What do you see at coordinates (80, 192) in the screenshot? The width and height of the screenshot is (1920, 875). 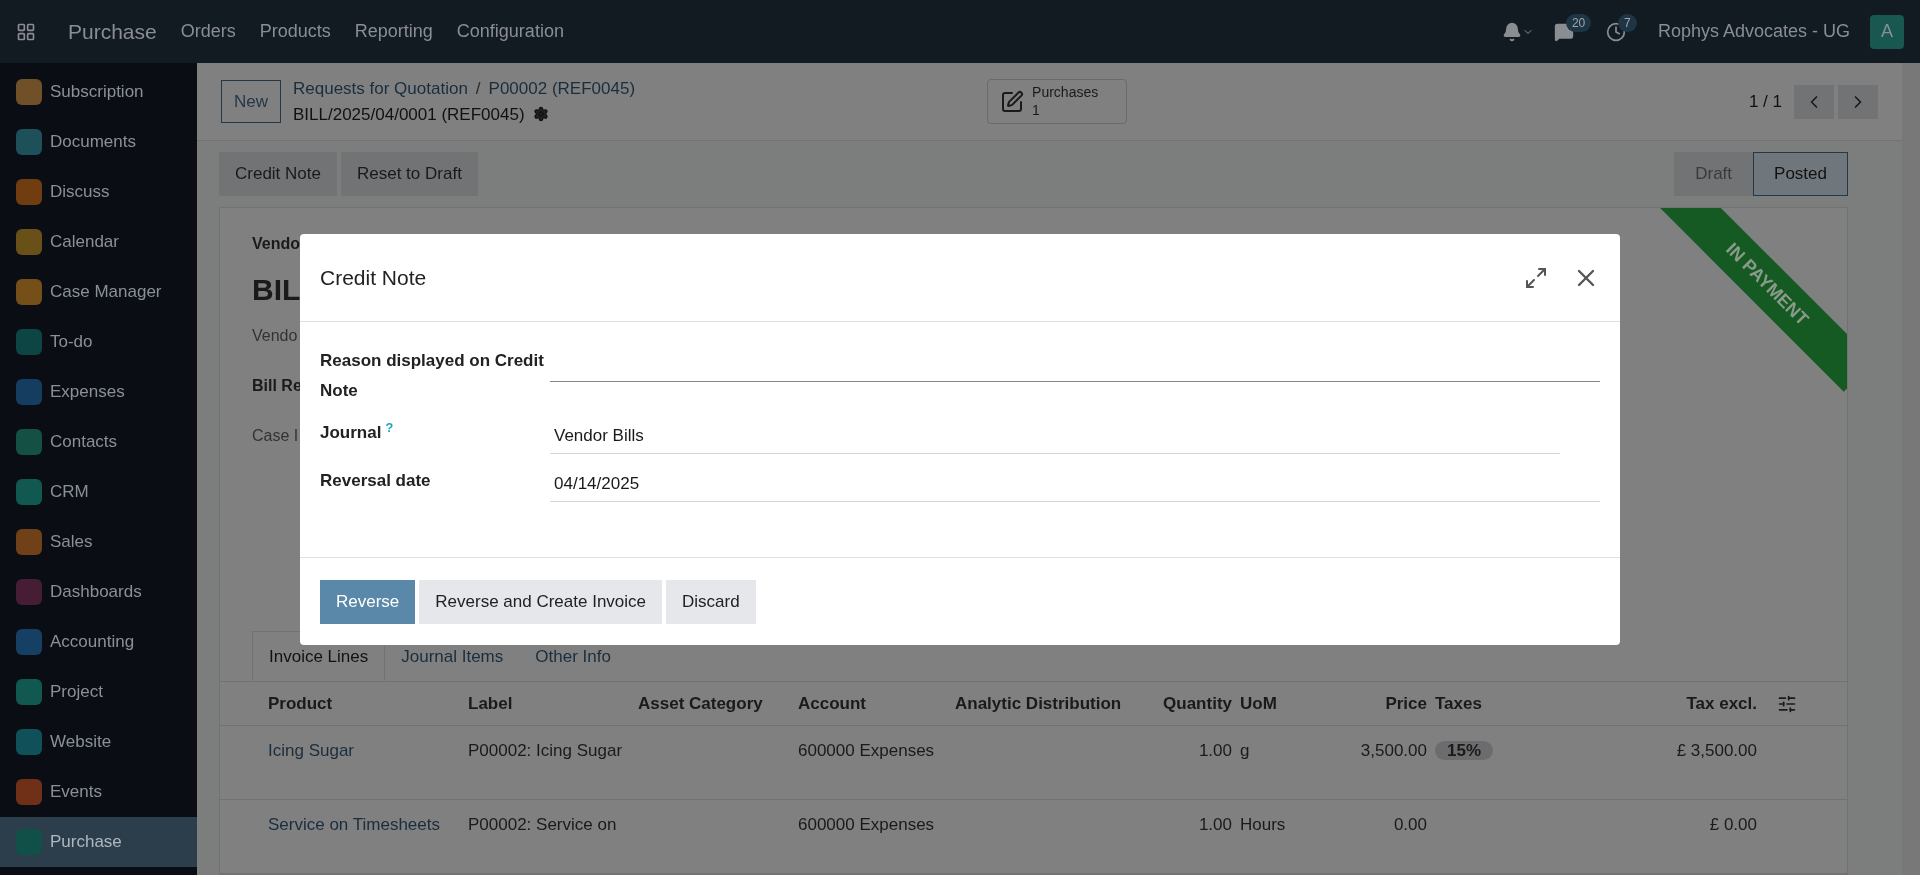 I see `sidebar-label: Discuss` at bounding box center [80, 192].